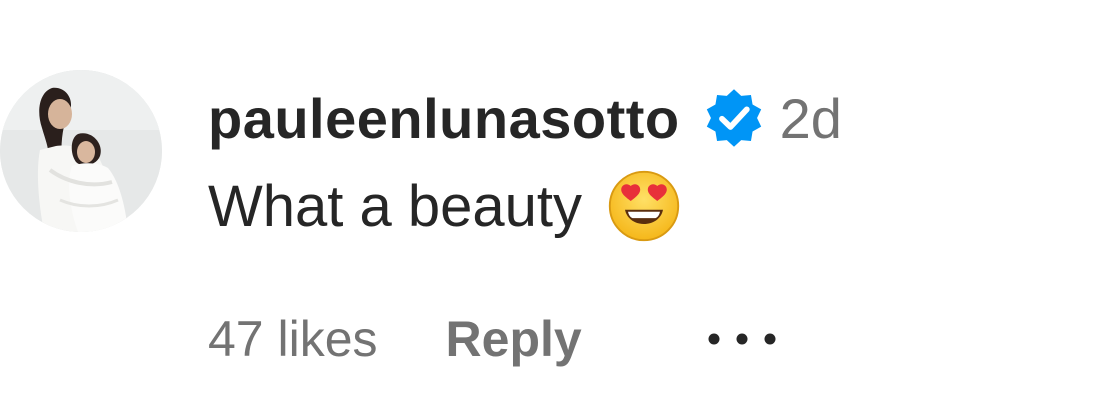 The width and height of the screenshot is (1120, 412). What do you see at coordinates (742, 339) in the screenshot?
I see `more-options-icon` at bounding box center [742, 339].